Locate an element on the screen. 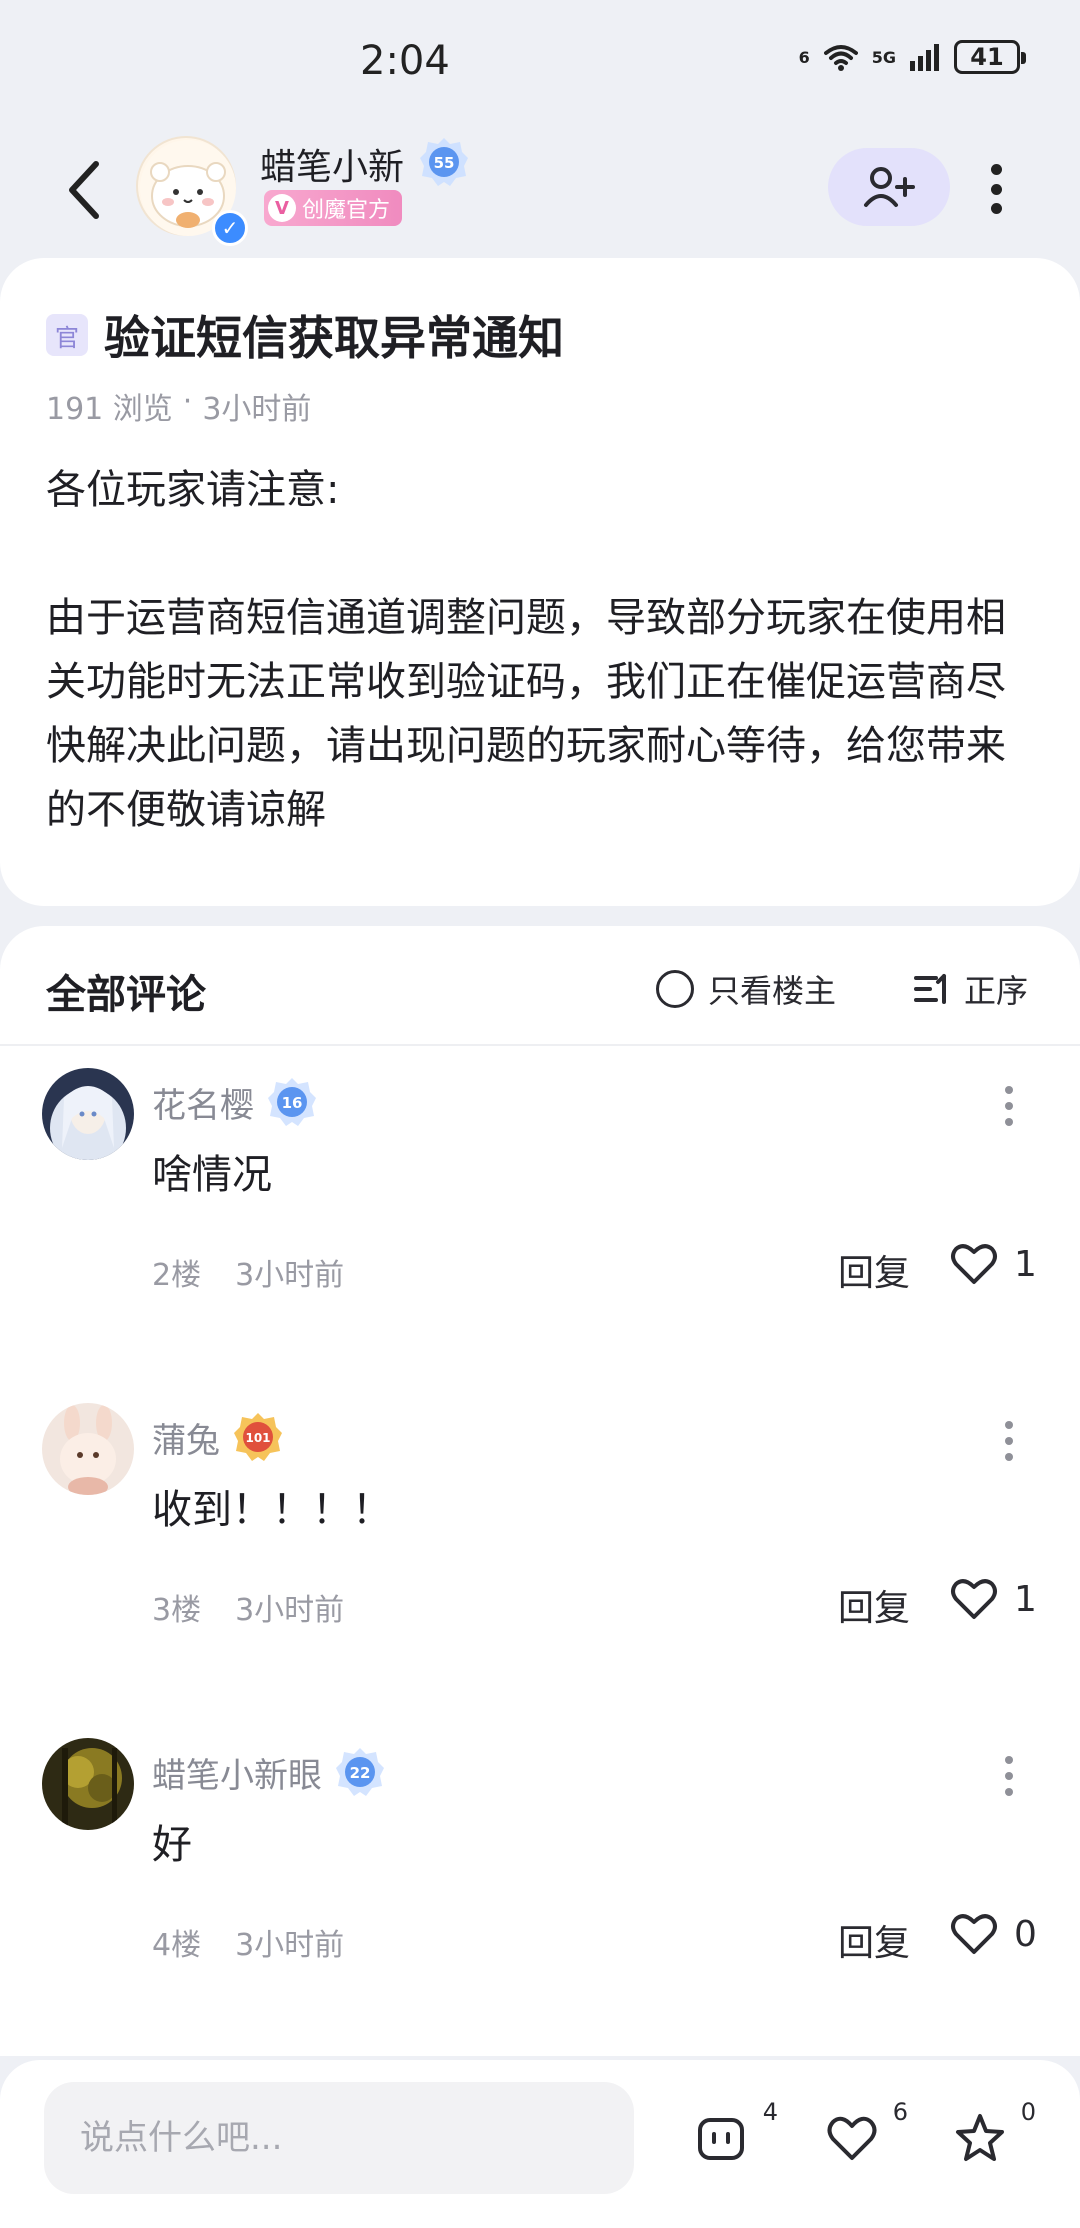 The width and height of the screenshot is (1080, 2228). battery-icon: 41 is located at coordinates (990, 57).